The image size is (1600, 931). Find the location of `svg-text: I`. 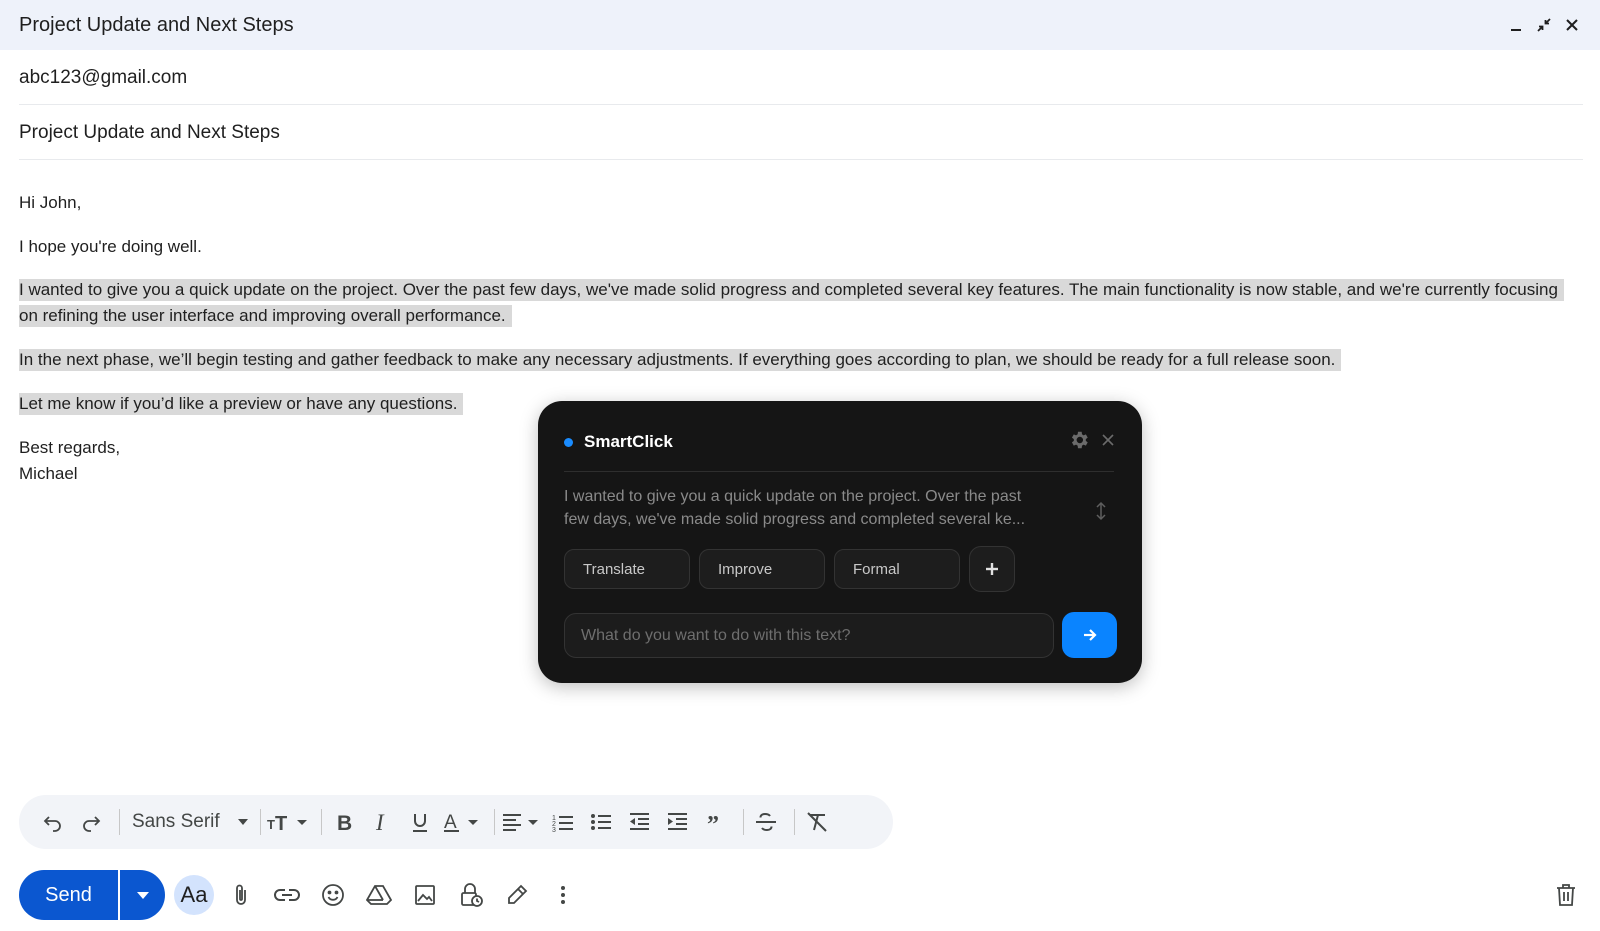

svg-text: I is located at coordinates (380, 822).